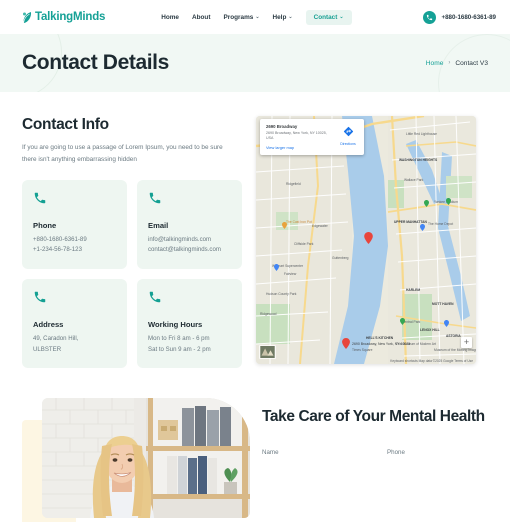 This screenshot has height=522, width=510. What do you see at coordinates (70, 17) in the screenshot?
I see `brand-name: TalkingMinds` at bounding box center [70, 17].